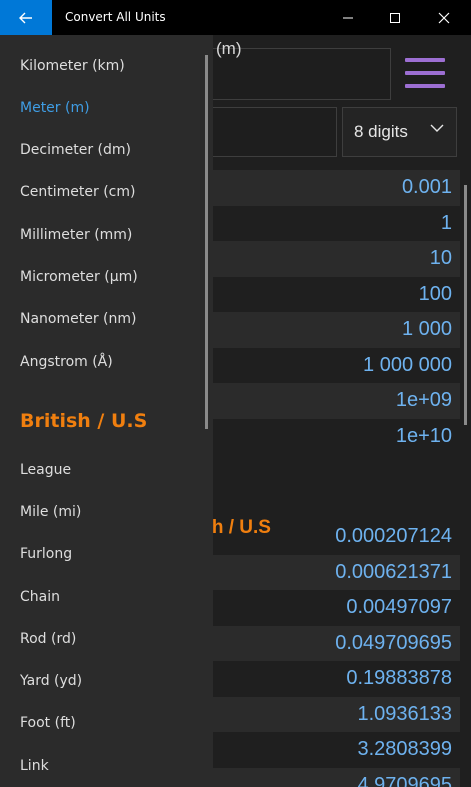  Describe the element at coordinates (77, 192) in the screenshot. I see `pane-item-centimeter: Centimeter (cm)` at that location.